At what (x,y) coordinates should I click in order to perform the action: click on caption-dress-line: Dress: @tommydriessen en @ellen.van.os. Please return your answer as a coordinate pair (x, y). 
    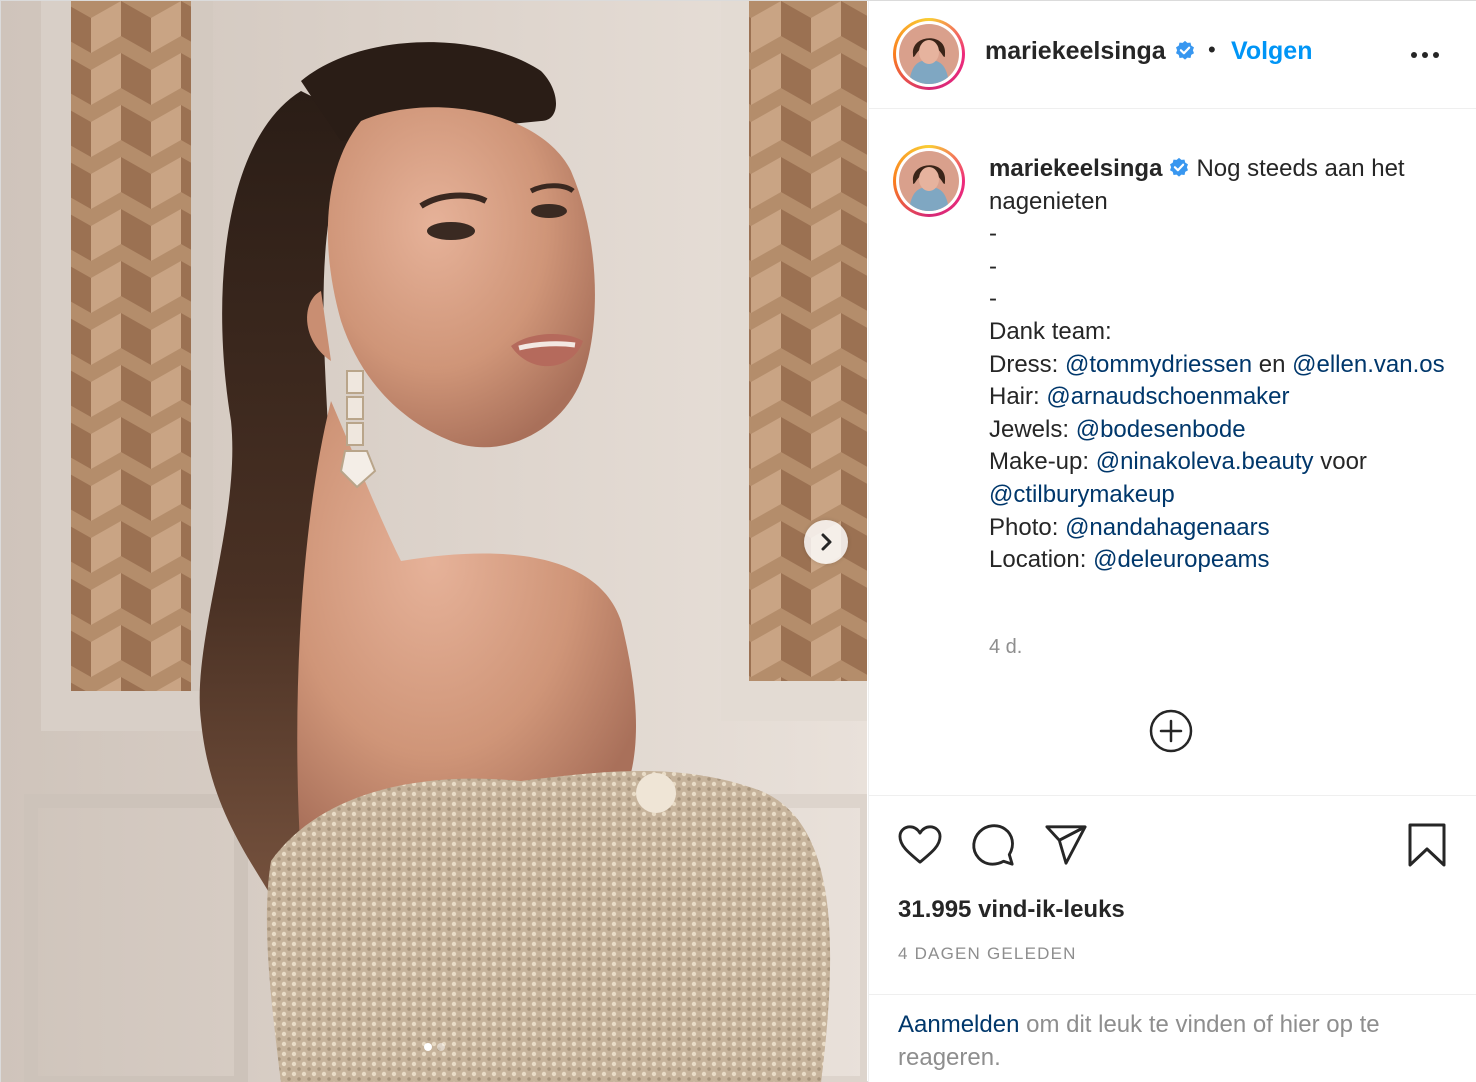
    Looking at the image, I should click on (1217, 364).